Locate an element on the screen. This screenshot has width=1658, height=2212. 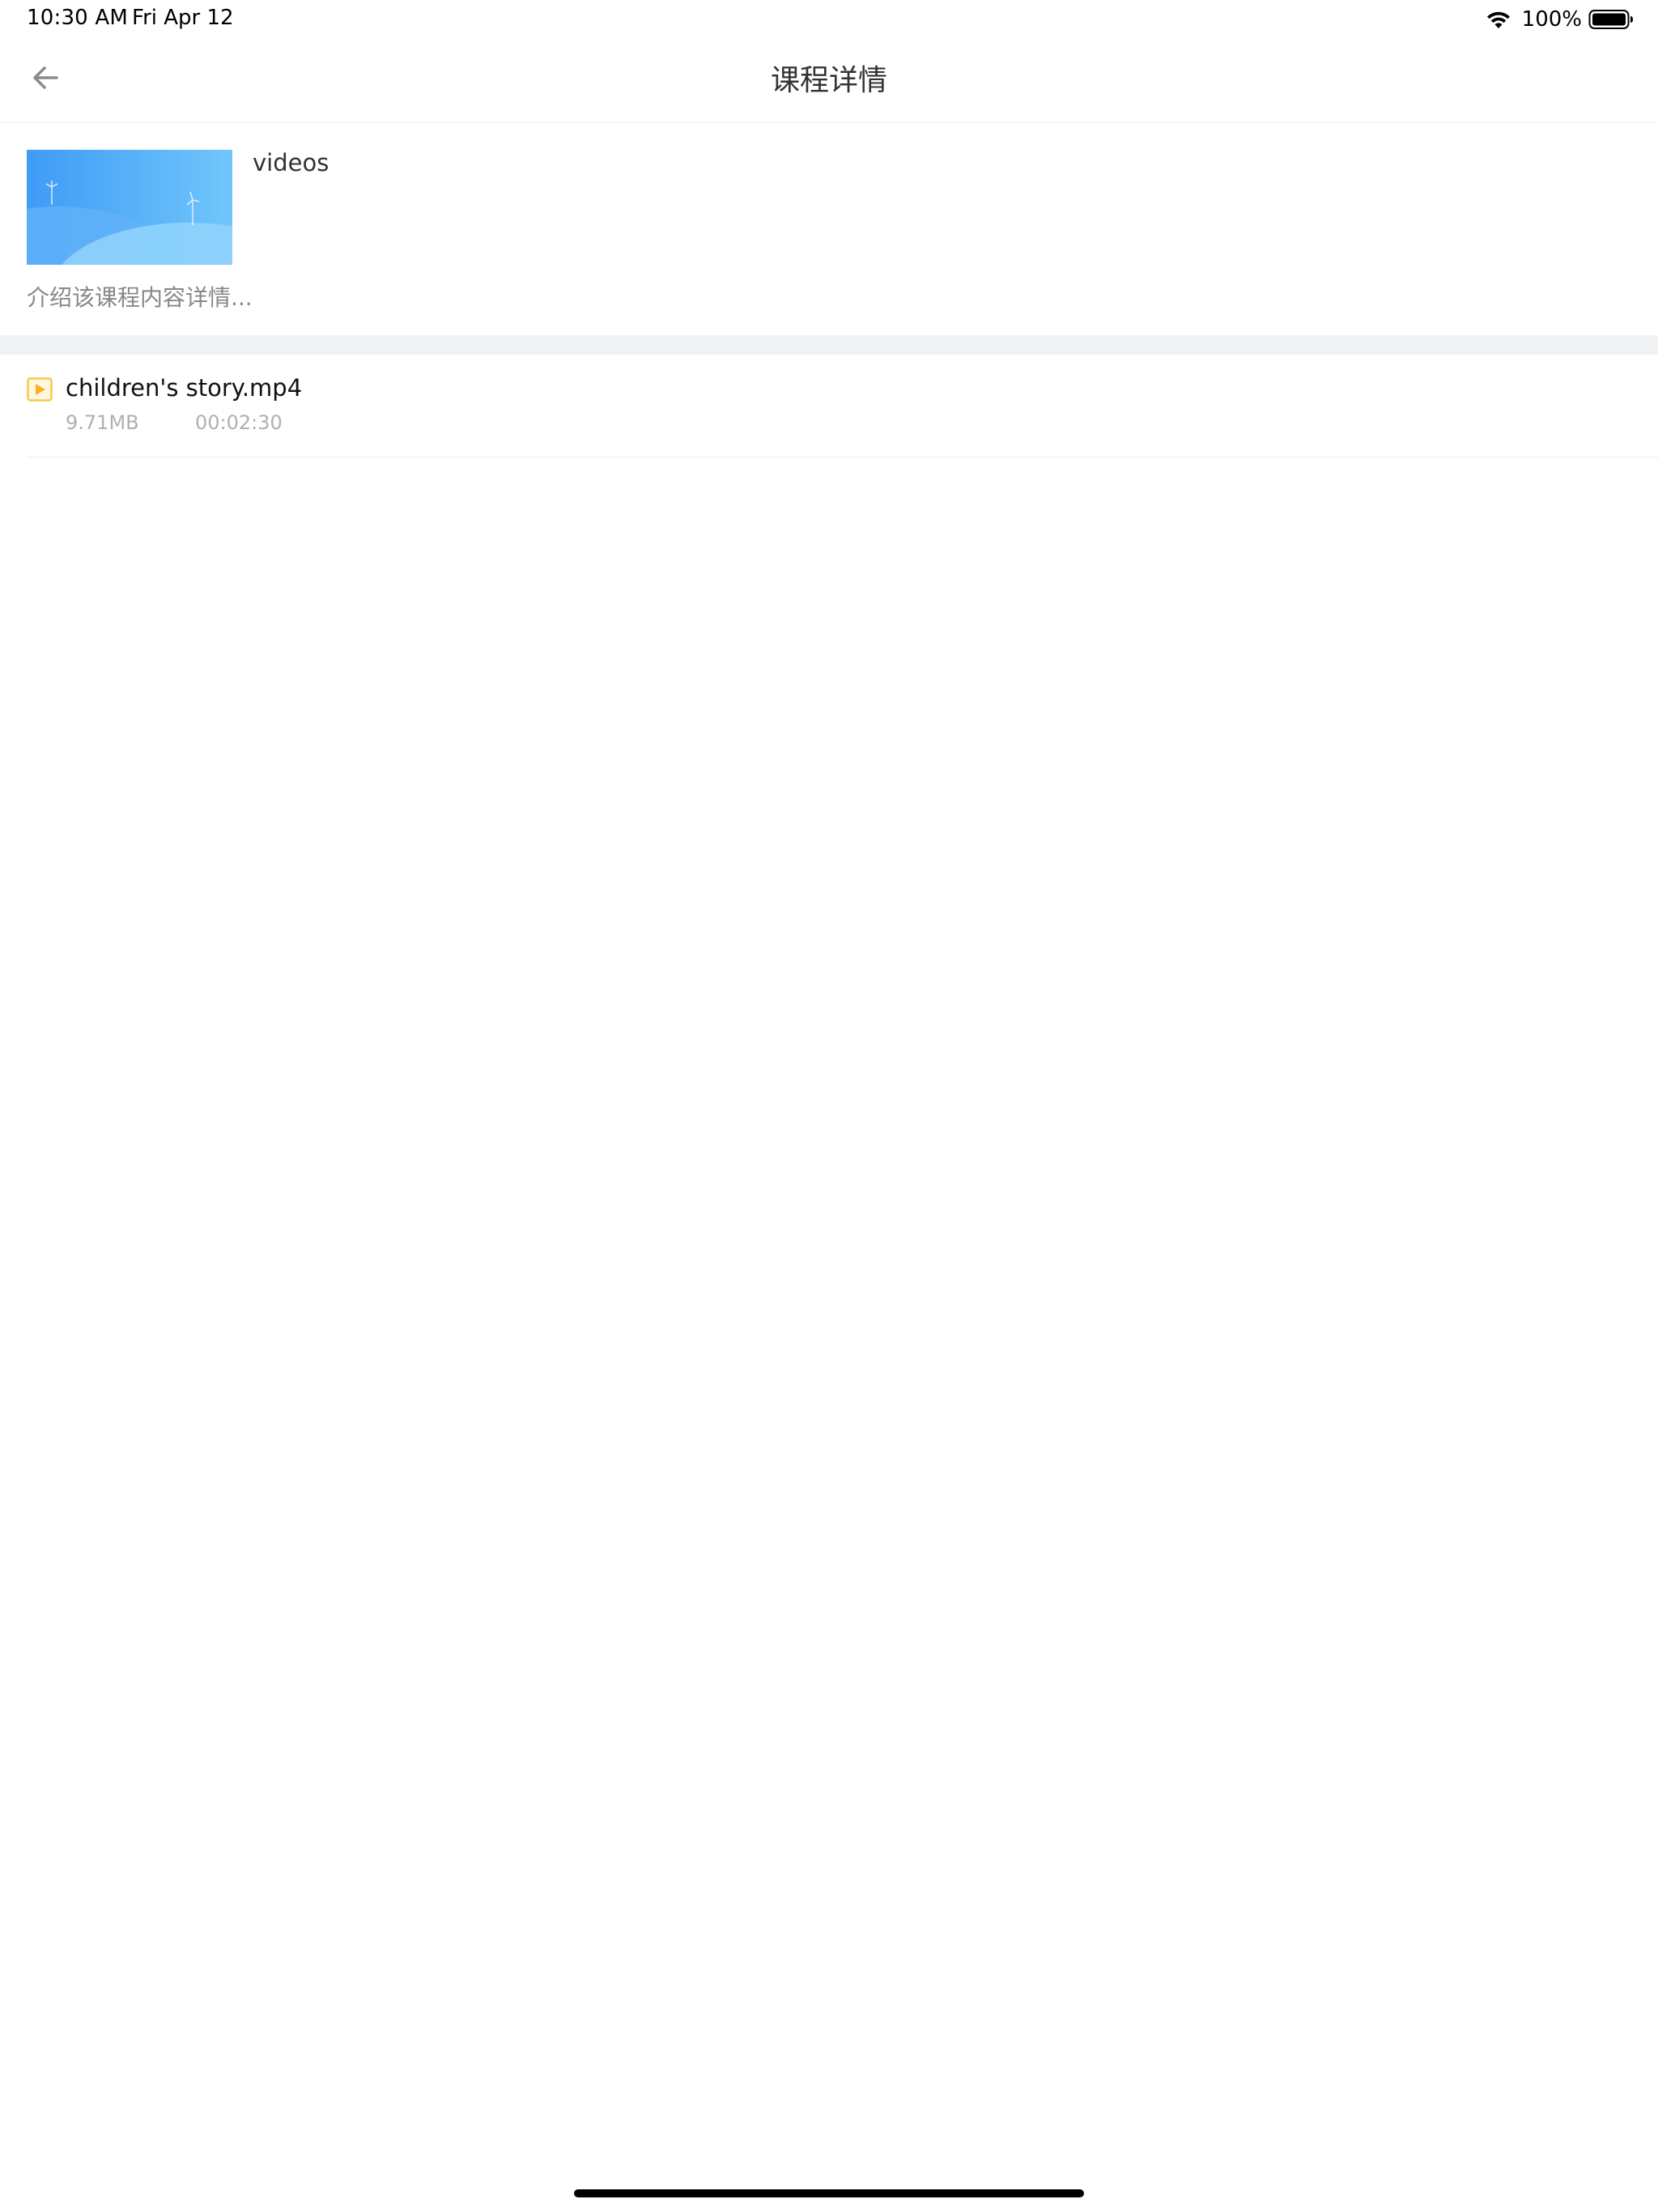
course-cover-image is located at coordinates (129, 208).